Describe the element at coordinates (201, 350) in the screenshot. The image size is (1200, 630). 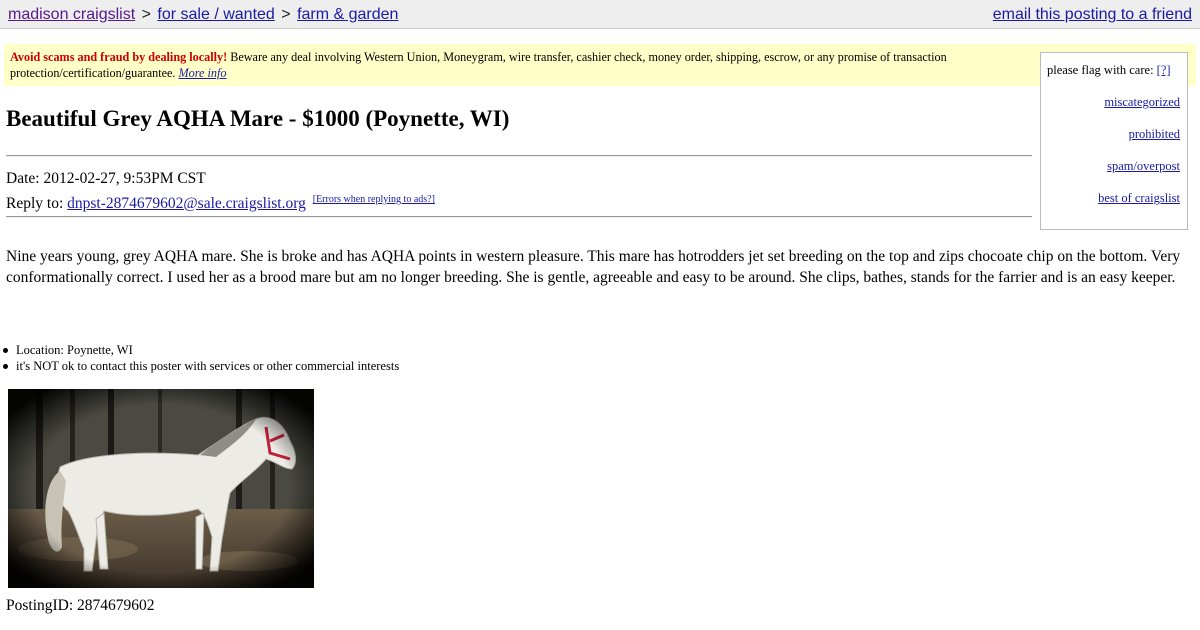
I see `list-item: Location: Poynette, WI` at that location.